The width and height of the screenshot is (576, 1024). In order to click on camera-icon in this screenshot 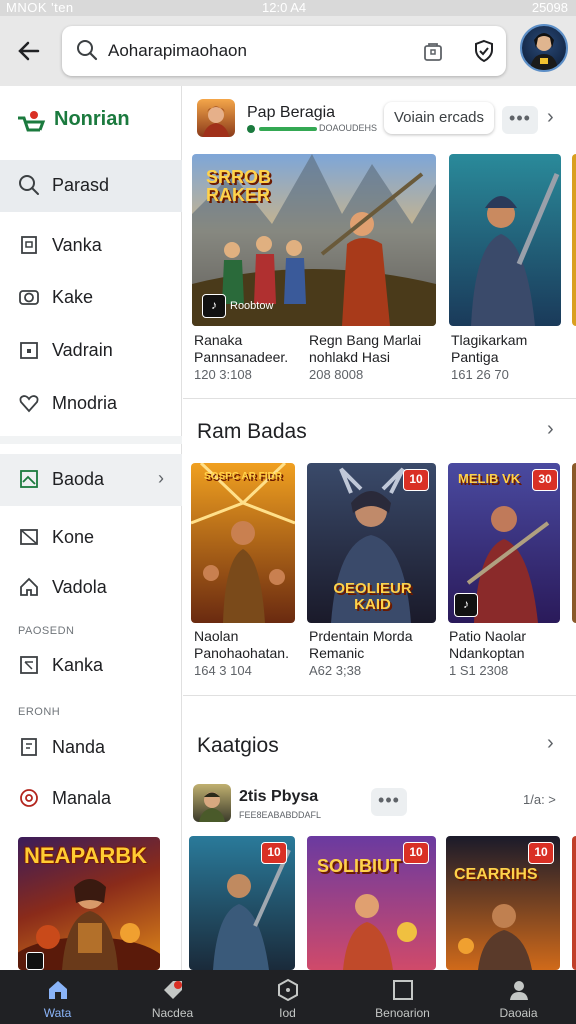, I will do `click(29, 297)`.